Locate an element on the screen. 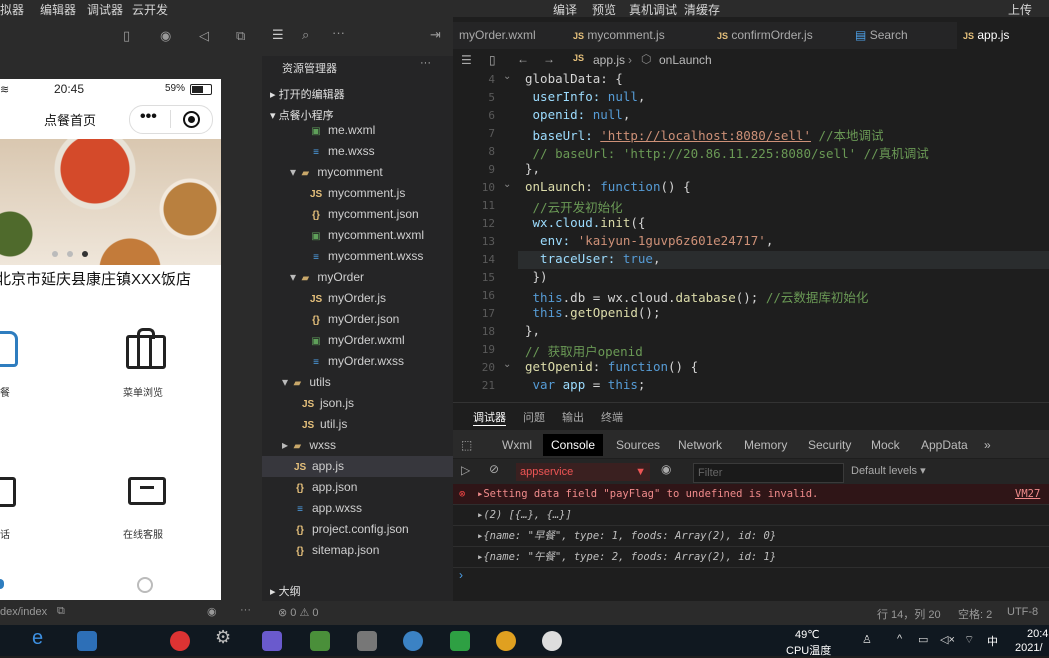 Image resolution: width=1049 pixels, height=658 pixels. tree-file: JS app.js is located at coordinates (357, 466).